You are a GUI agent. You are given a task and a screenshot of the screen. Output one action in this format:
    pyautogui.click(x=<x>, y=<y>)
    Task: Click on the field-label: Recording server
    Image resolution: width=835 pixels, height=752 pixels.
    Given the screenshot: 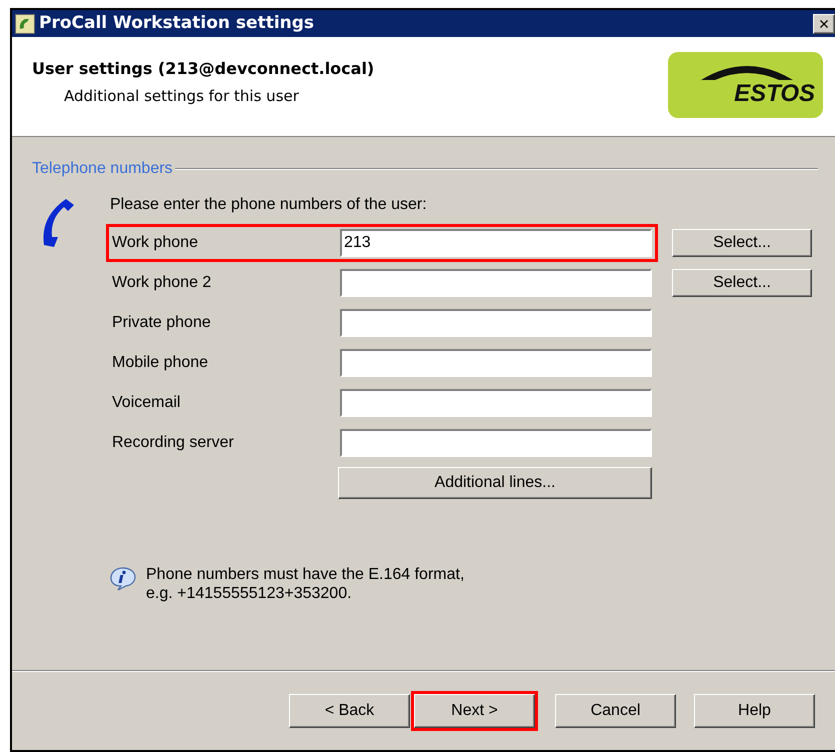 What is the action you would take?
    pyautogui.click(x=173, y=443)
    